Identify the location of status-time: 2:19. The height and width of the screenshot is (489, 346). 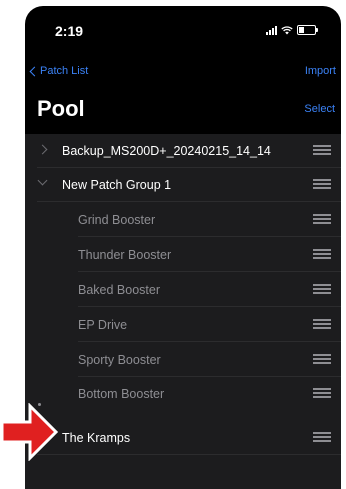
(69, 31).